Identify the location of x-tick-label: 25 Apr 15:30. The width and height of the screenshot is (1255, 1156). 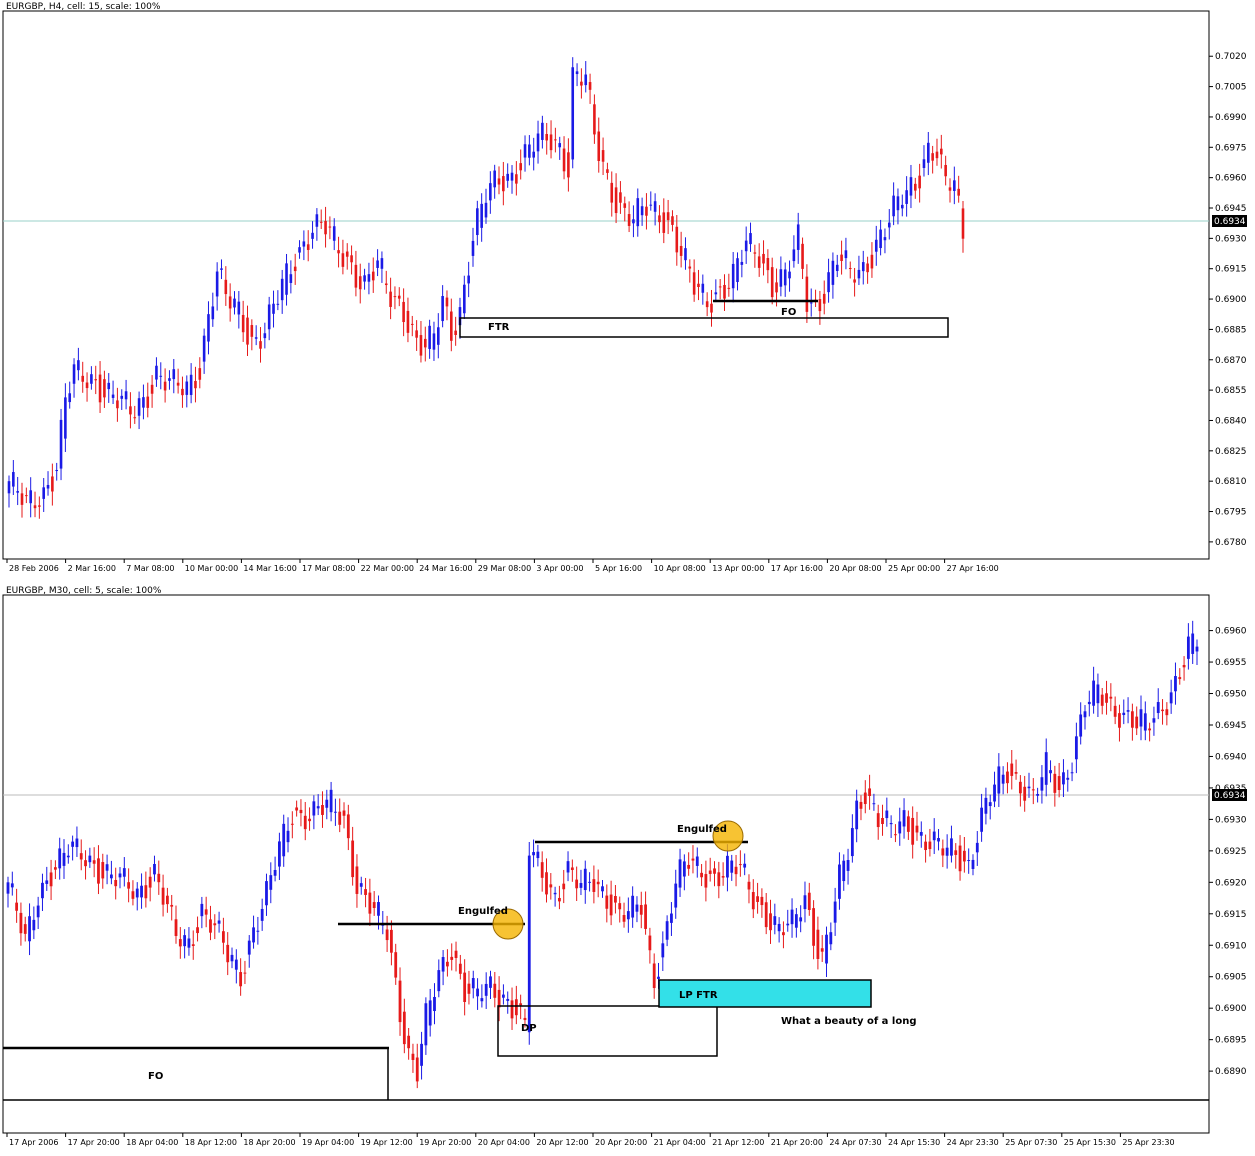
(1090, 1142).